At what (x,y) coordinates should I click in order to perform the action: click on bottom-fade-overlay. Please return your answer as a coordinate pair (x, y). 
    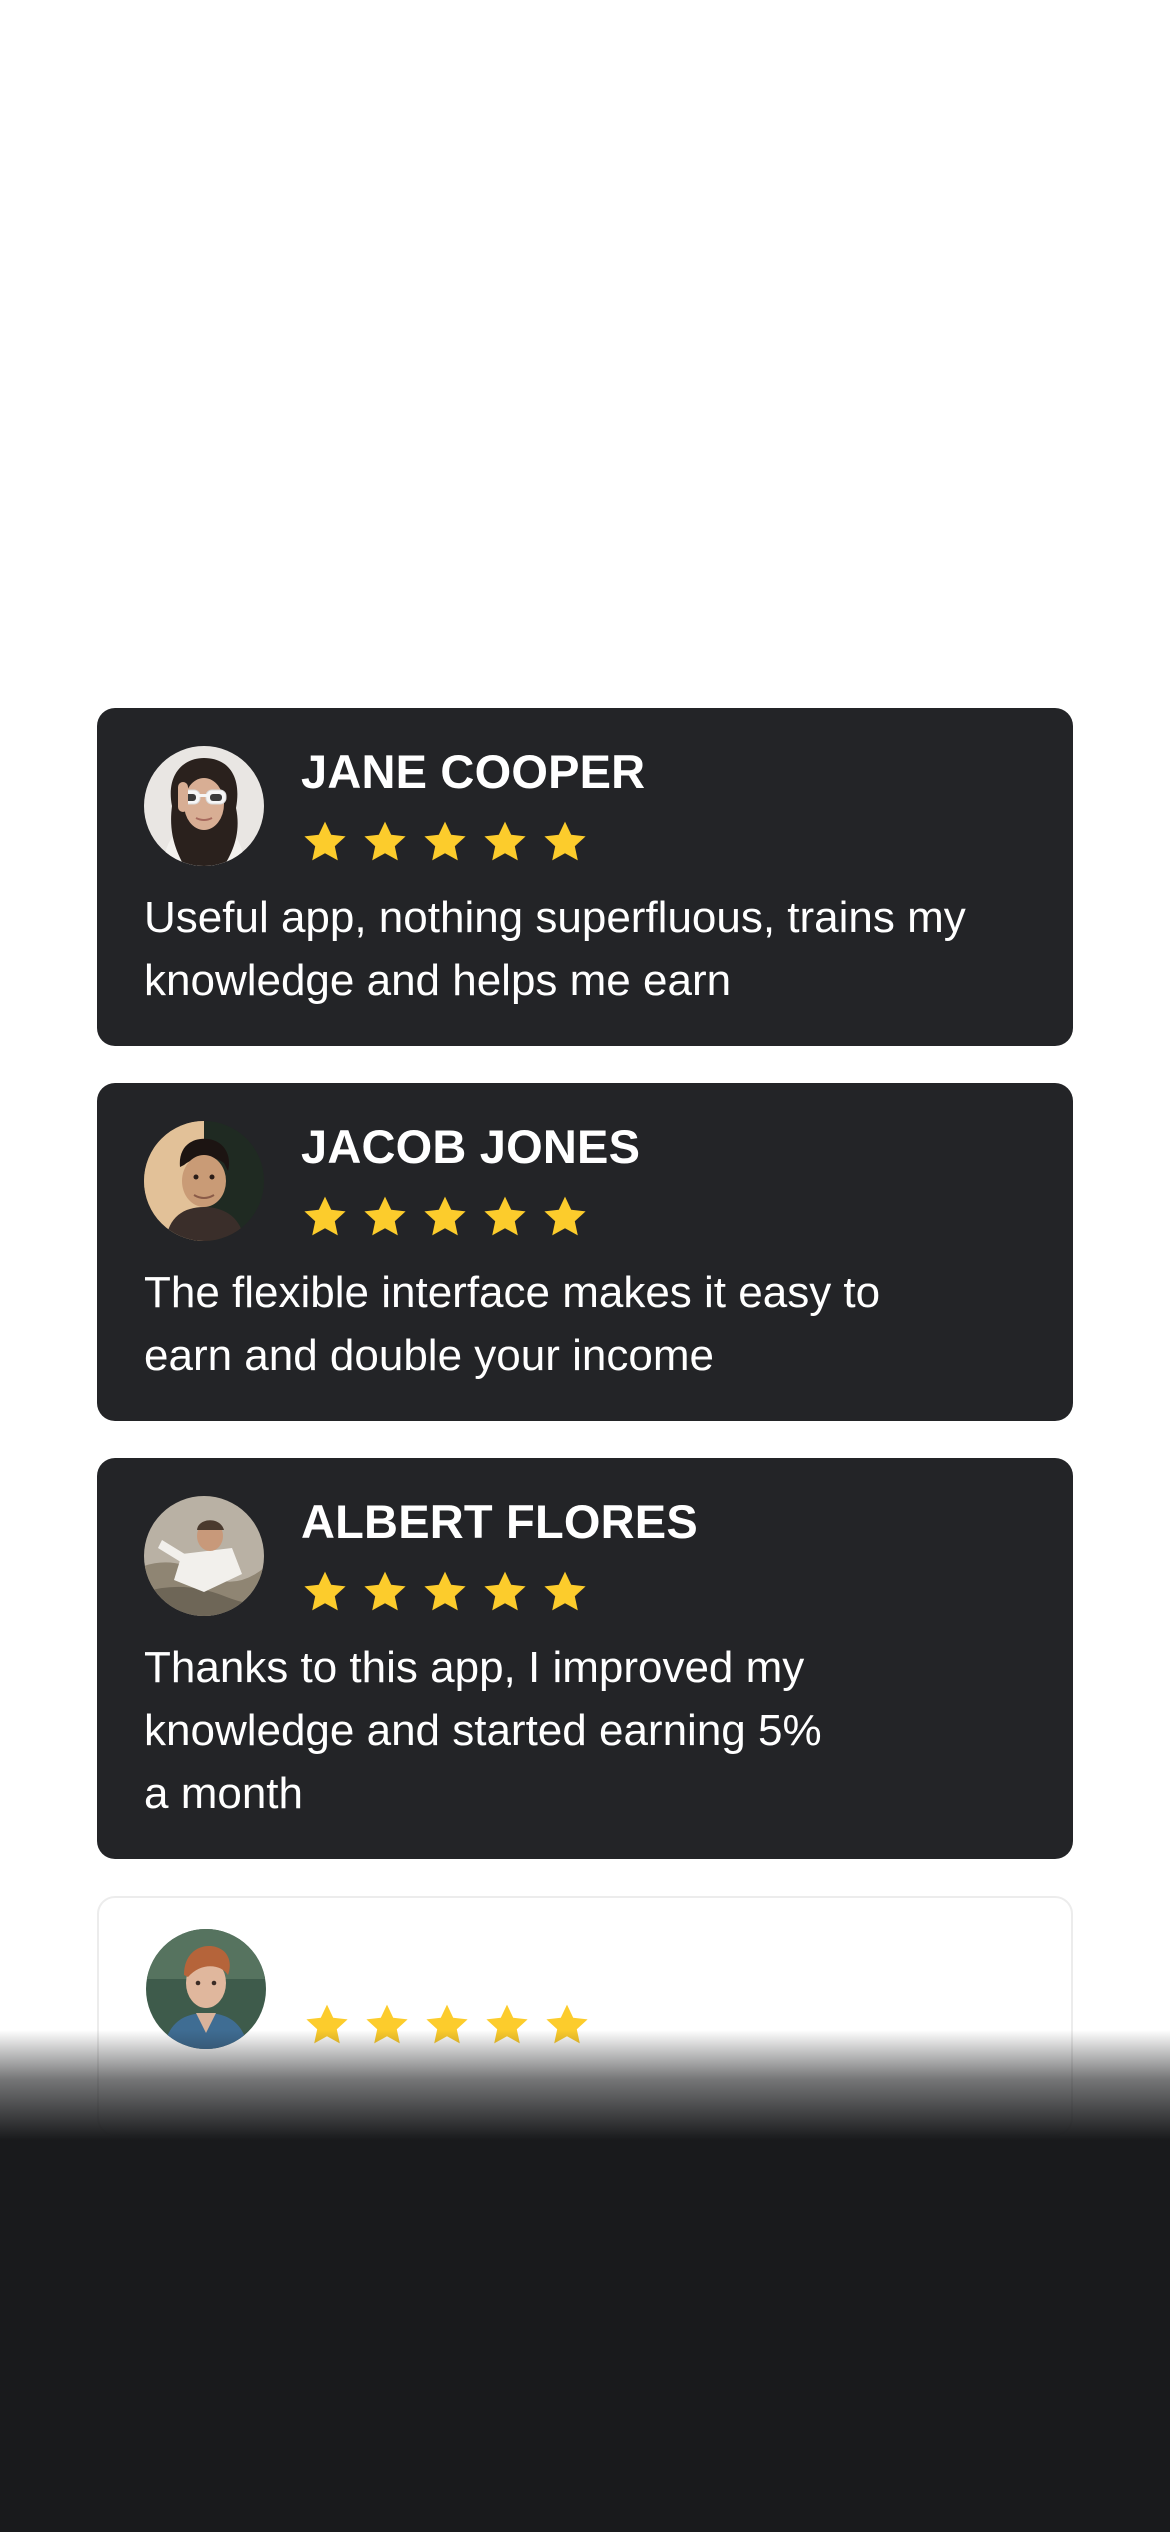
    Looking at the image, I should click on (585, 2085).